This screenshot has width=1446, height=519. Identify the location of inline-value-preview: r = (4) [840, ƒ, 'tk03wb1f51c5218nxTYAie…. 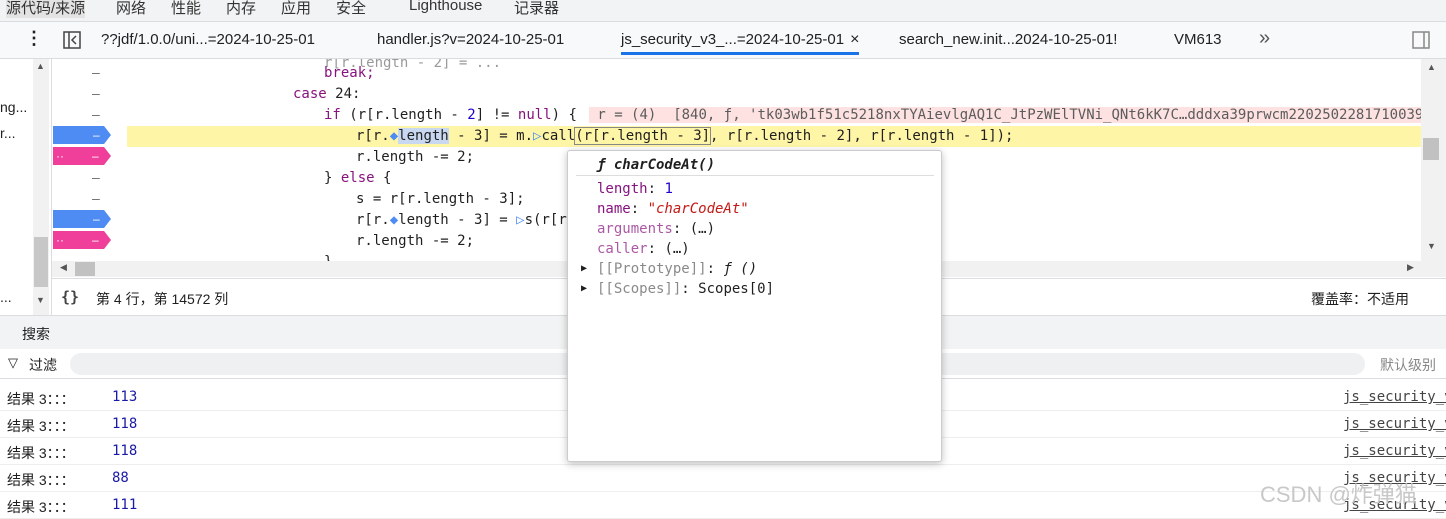
(1004, 115).